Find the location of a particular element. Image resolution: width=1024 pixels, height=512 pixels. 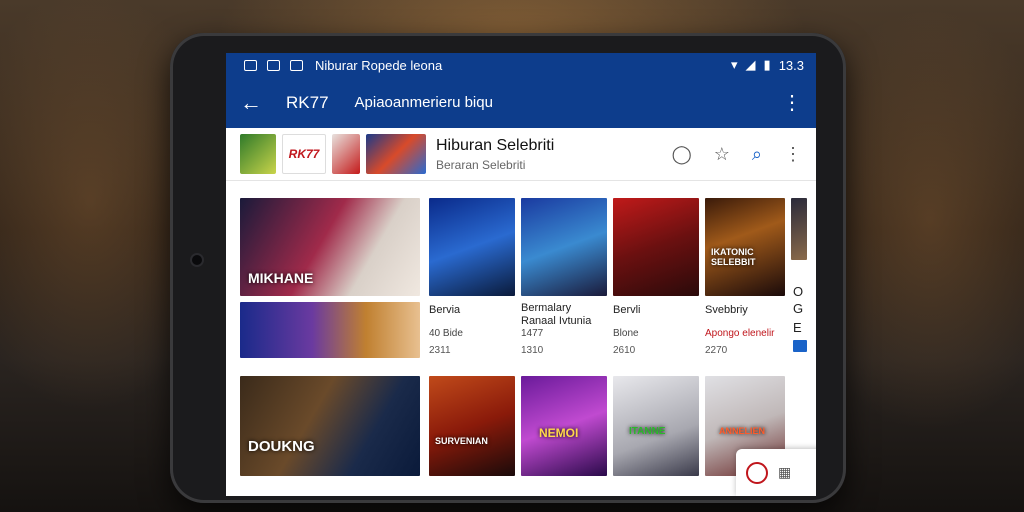

channel-logo: RK77 is located at coordinates (304, 154).